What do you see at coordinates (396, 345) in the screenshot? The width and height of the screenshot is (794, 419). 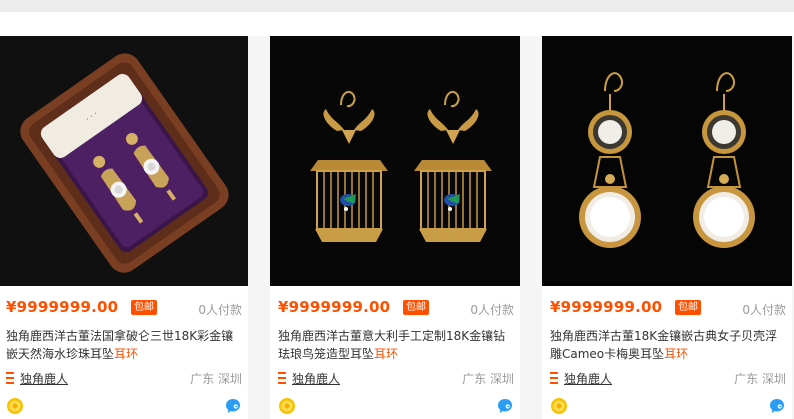 I see `product-title: 独角鹿西洋古董意大利手工定制18K金镶钻珐琅鸟笼造型耳坠耳环` at bounding box center [396, 345].